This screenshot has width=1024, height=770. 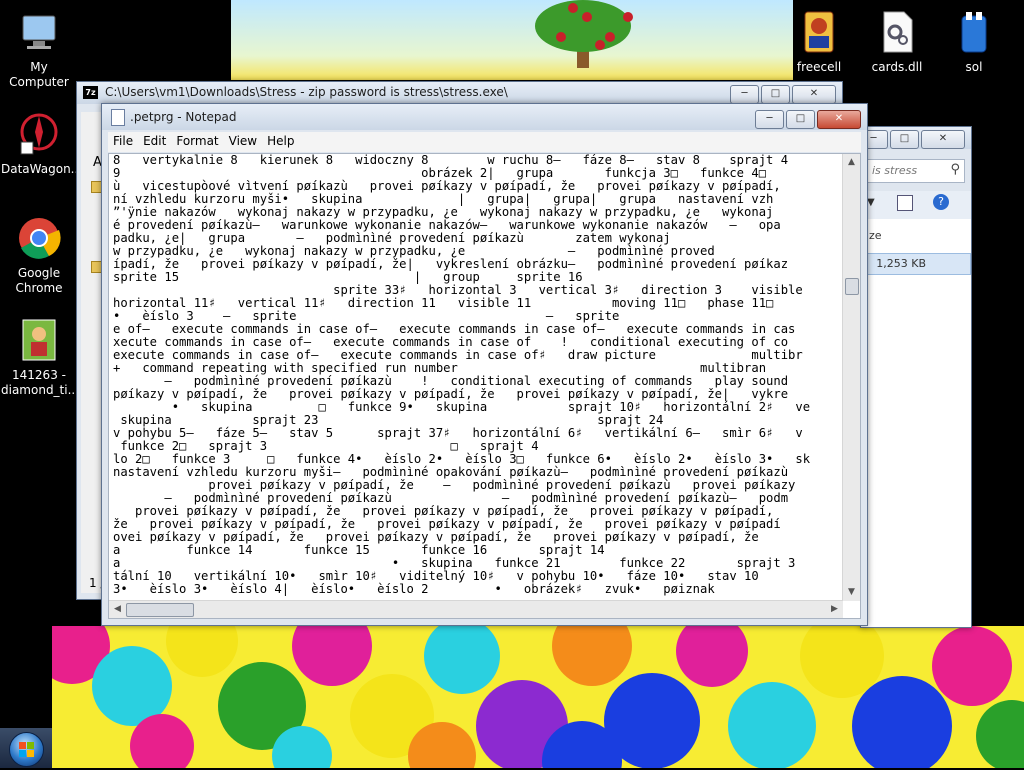 What do you see at coordinates (154, 142) in the screenshot?
I see `menu-edit: Edit` at bounding box center [154, 142].